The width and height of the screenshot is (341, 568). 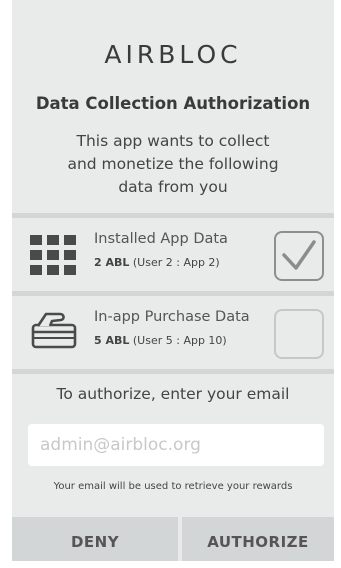 I want to click on data-item-reward: 5 ABL (User 5 : App 10), so click(x=160, y=340).